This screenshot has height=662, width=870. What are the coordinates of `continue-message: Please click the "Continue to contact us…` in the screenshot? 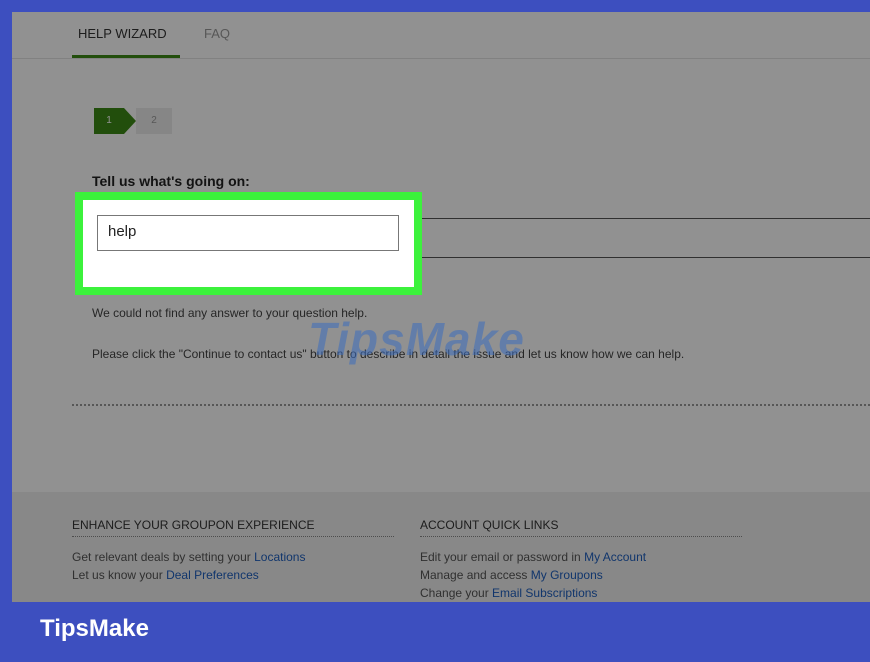 It's located at (388, 354).